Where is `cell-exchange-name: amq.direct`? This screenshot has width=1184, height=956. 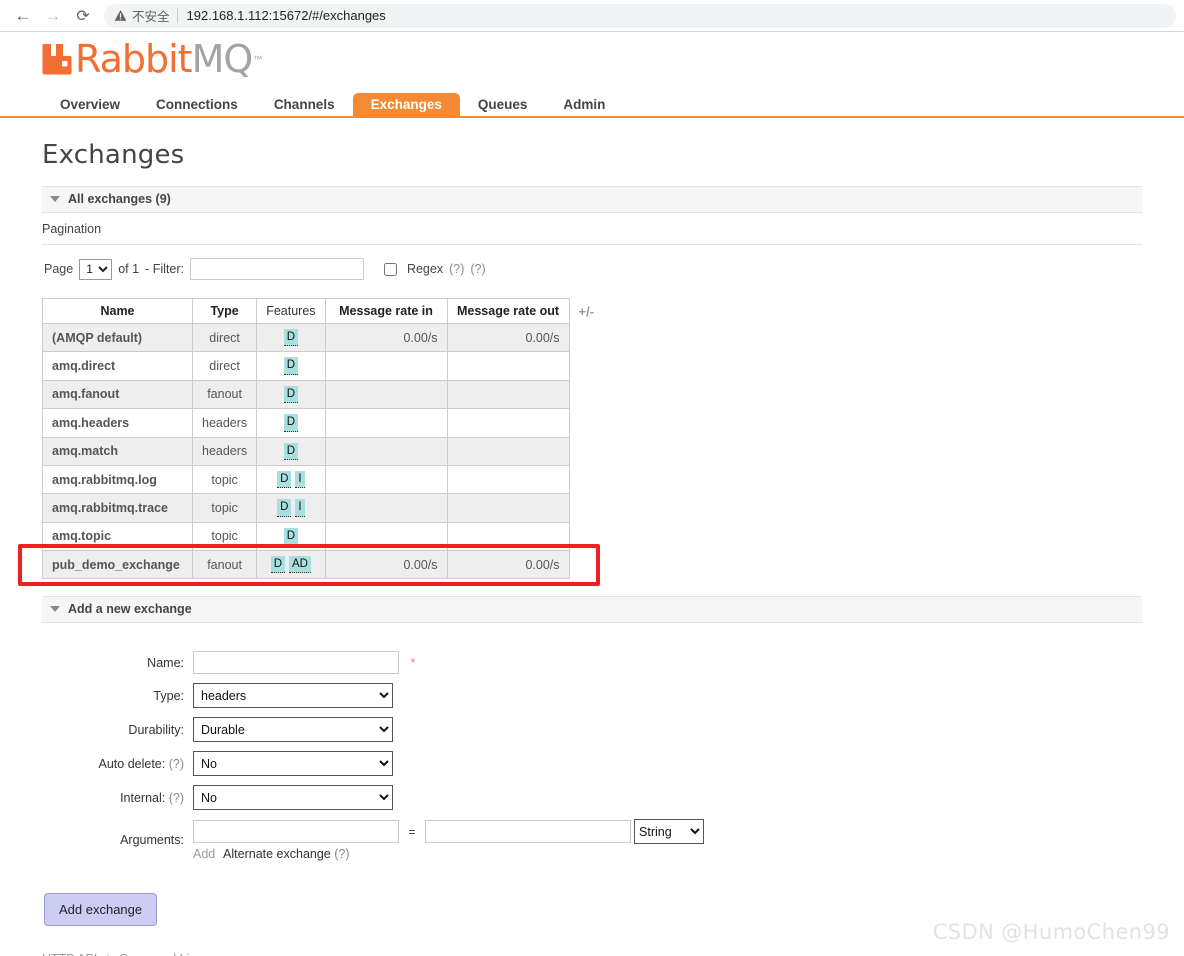
cell-exchange-name: amq.direct is located at coordinates (117, 366).